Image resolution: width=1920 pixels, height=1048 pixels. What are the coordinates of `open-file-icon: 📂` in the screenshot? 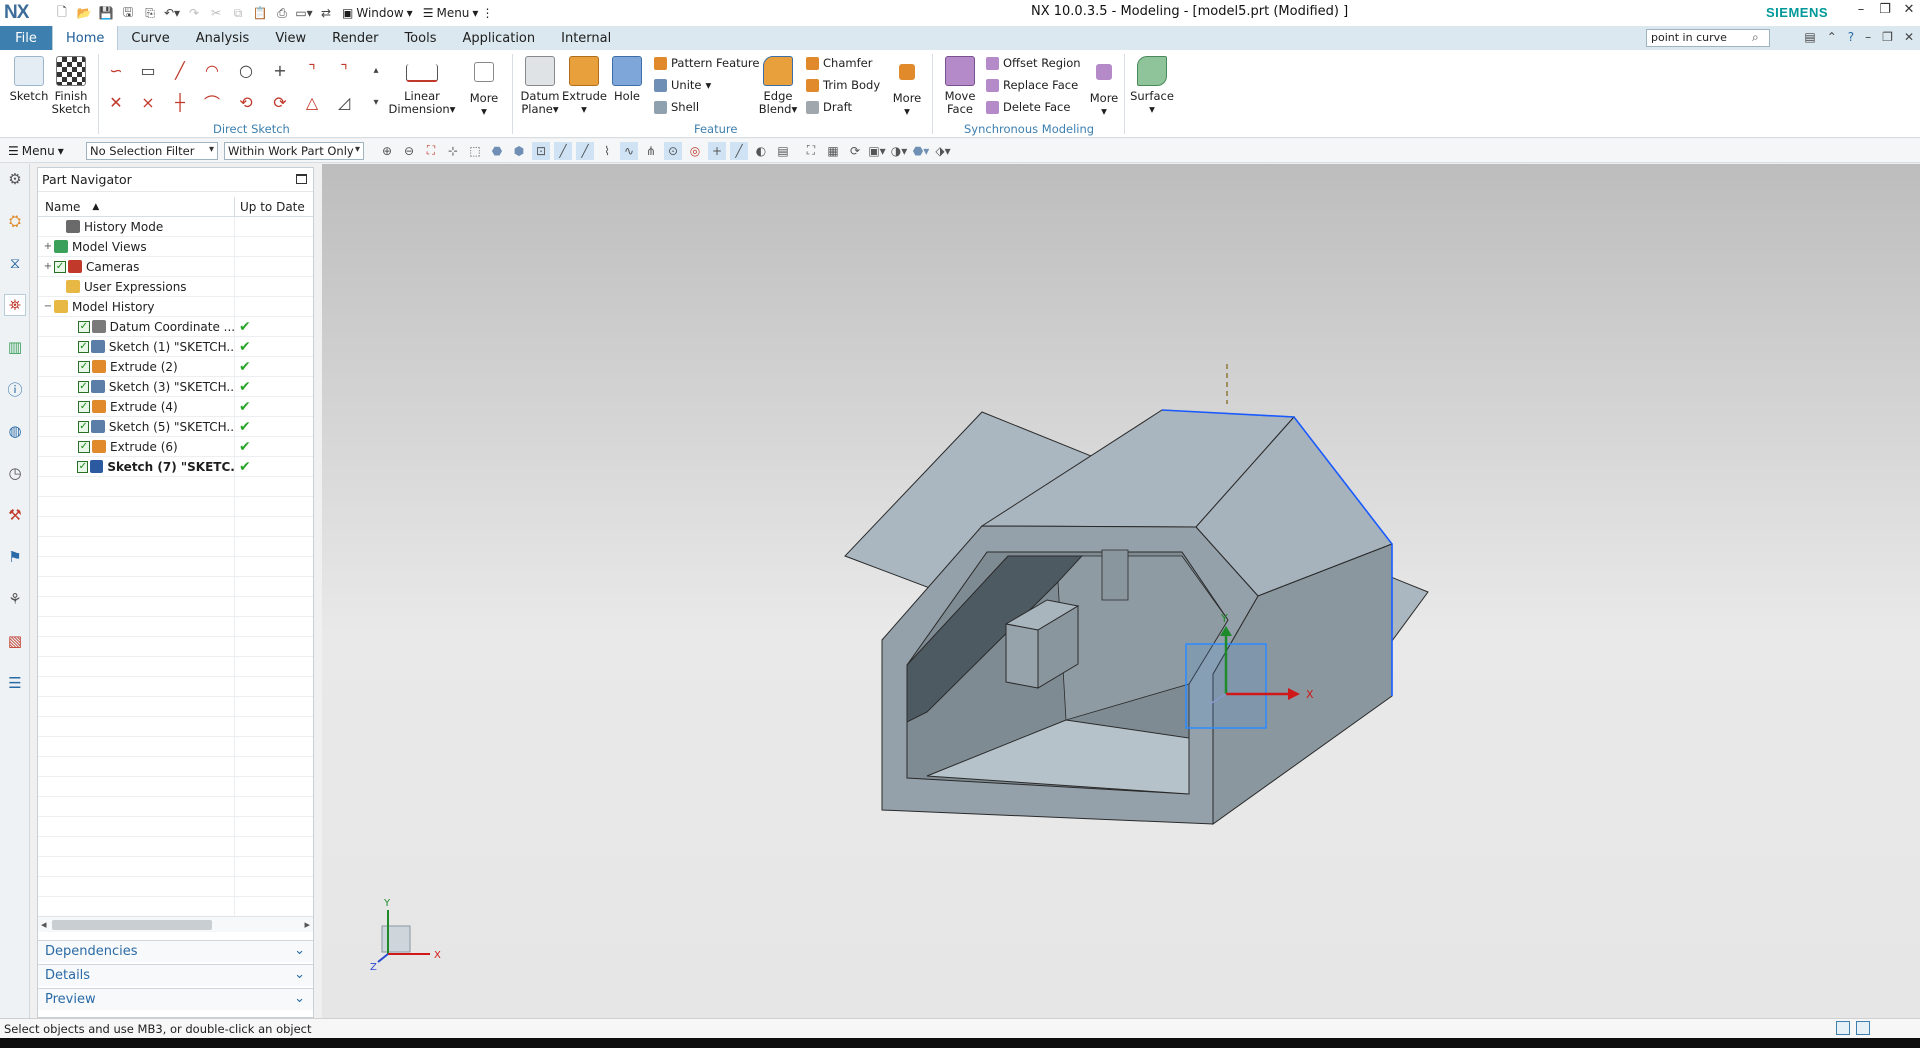 It's located at (84, 13).